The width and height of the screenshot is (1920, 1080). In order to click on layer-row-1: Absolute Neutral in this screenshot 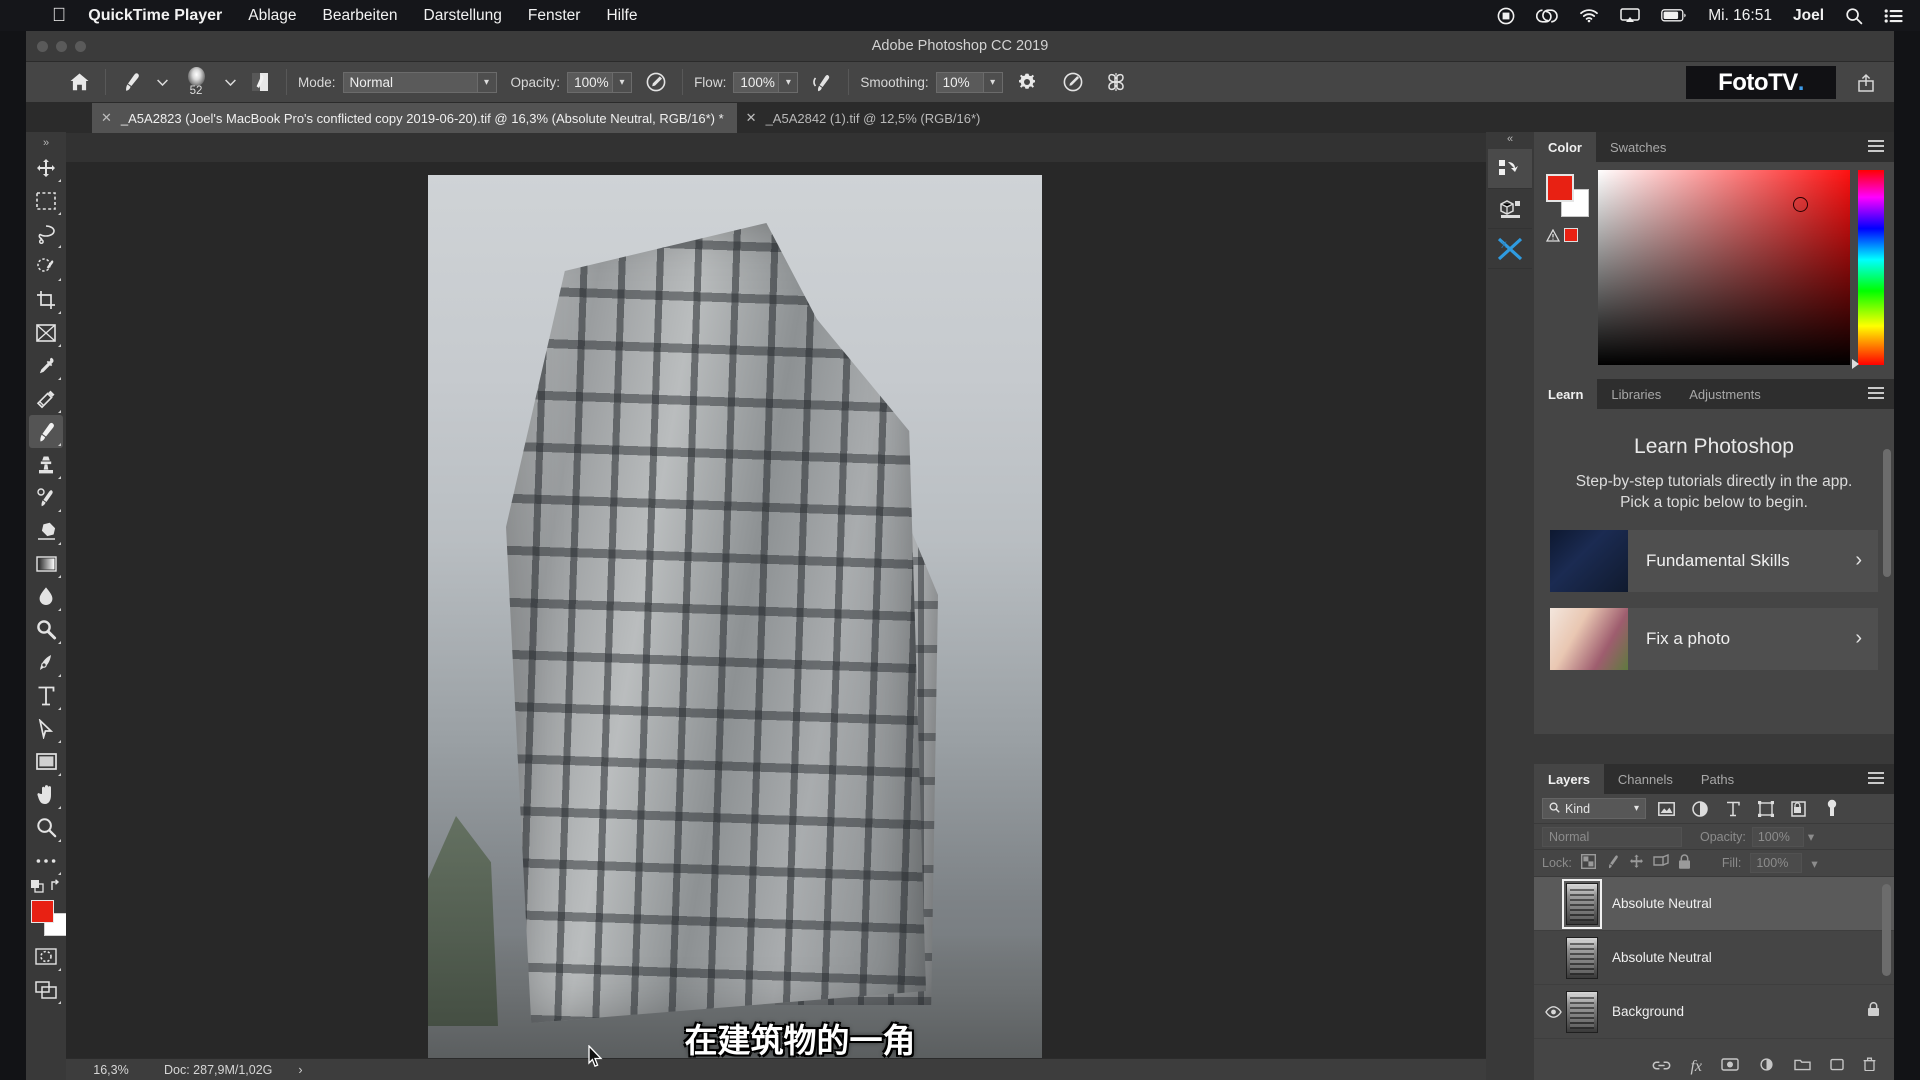, I will do `click(1714, 904)`.